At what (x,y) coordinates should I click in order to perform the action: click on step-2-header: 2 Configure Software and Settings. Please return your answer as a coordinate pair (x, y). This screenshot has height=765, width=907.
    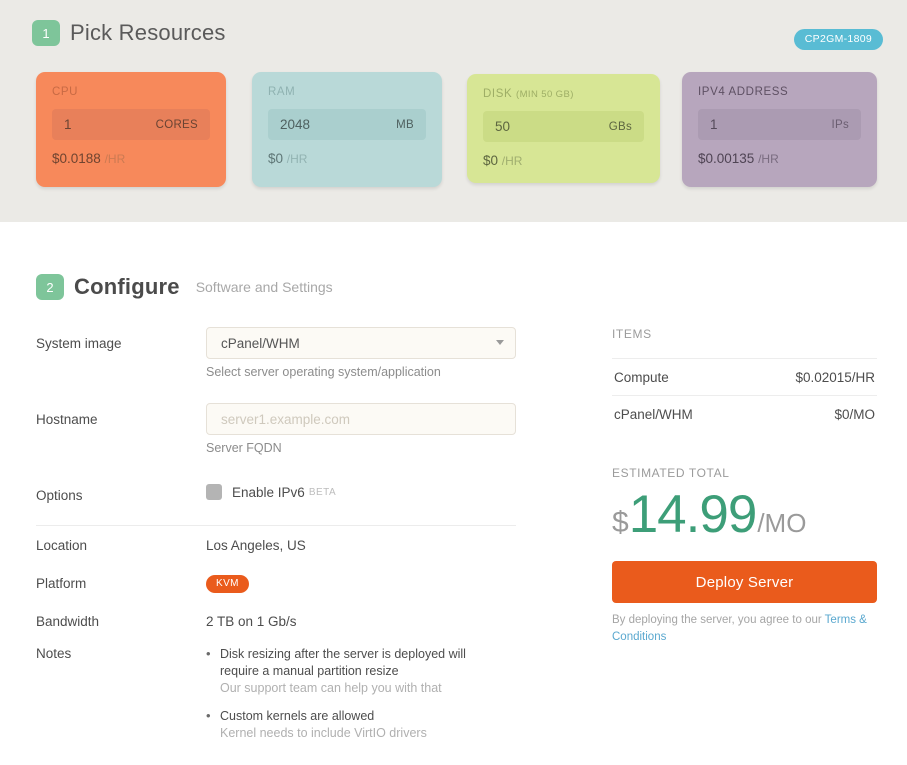
    Looking at the image, I should click on (184, 287).